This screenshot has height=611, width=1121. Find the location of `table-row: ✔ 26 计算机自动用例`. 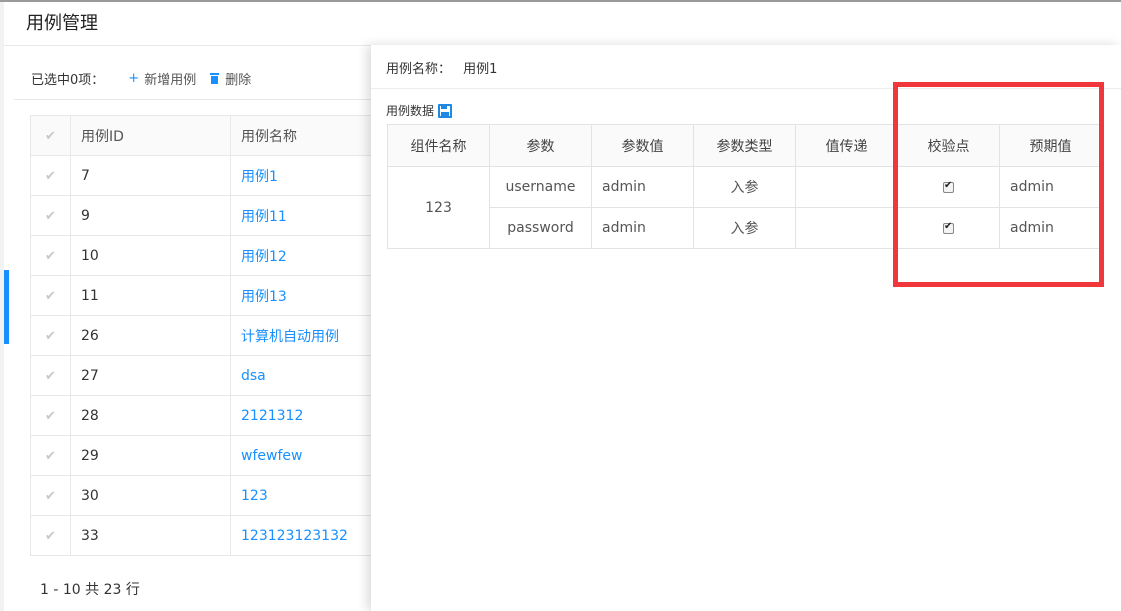

table-row: ✔ 26 计算机自动用例 is located at coordinates (205, 335).